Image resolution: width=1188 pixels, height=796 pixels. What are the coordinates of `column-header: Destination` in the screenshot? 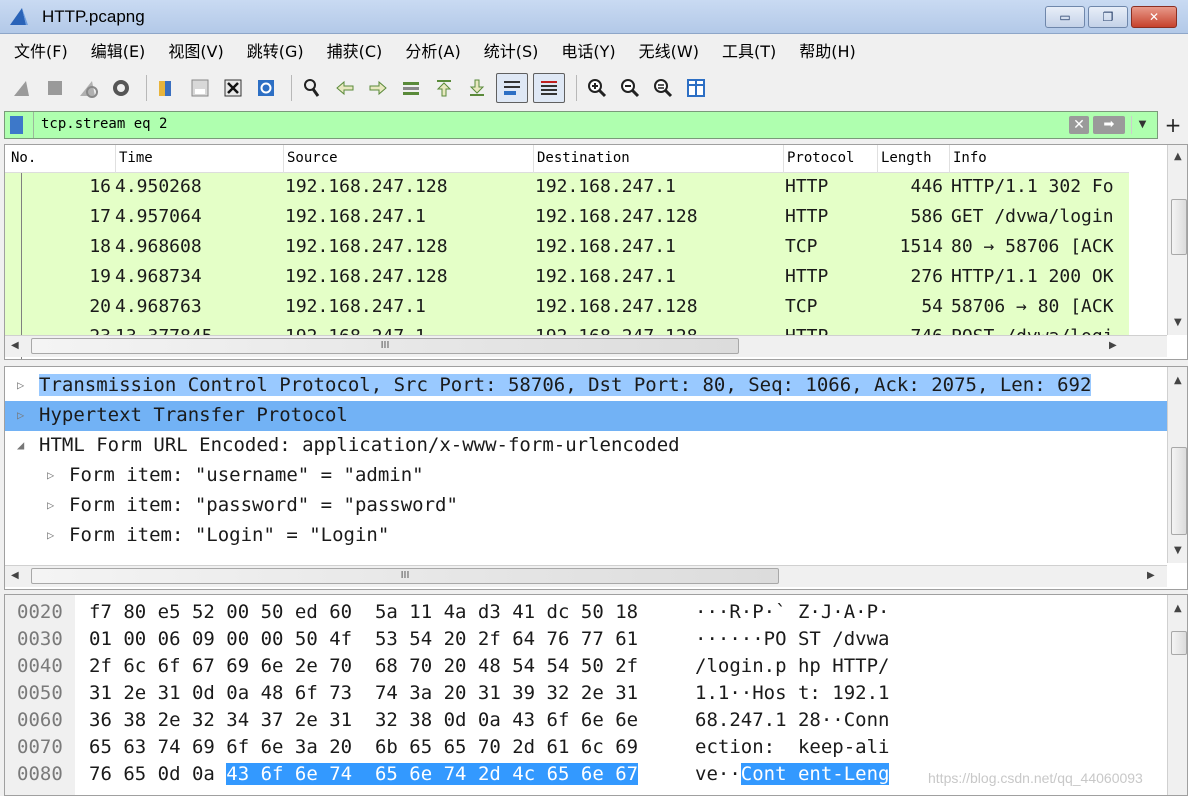 It's located at (583, 158).